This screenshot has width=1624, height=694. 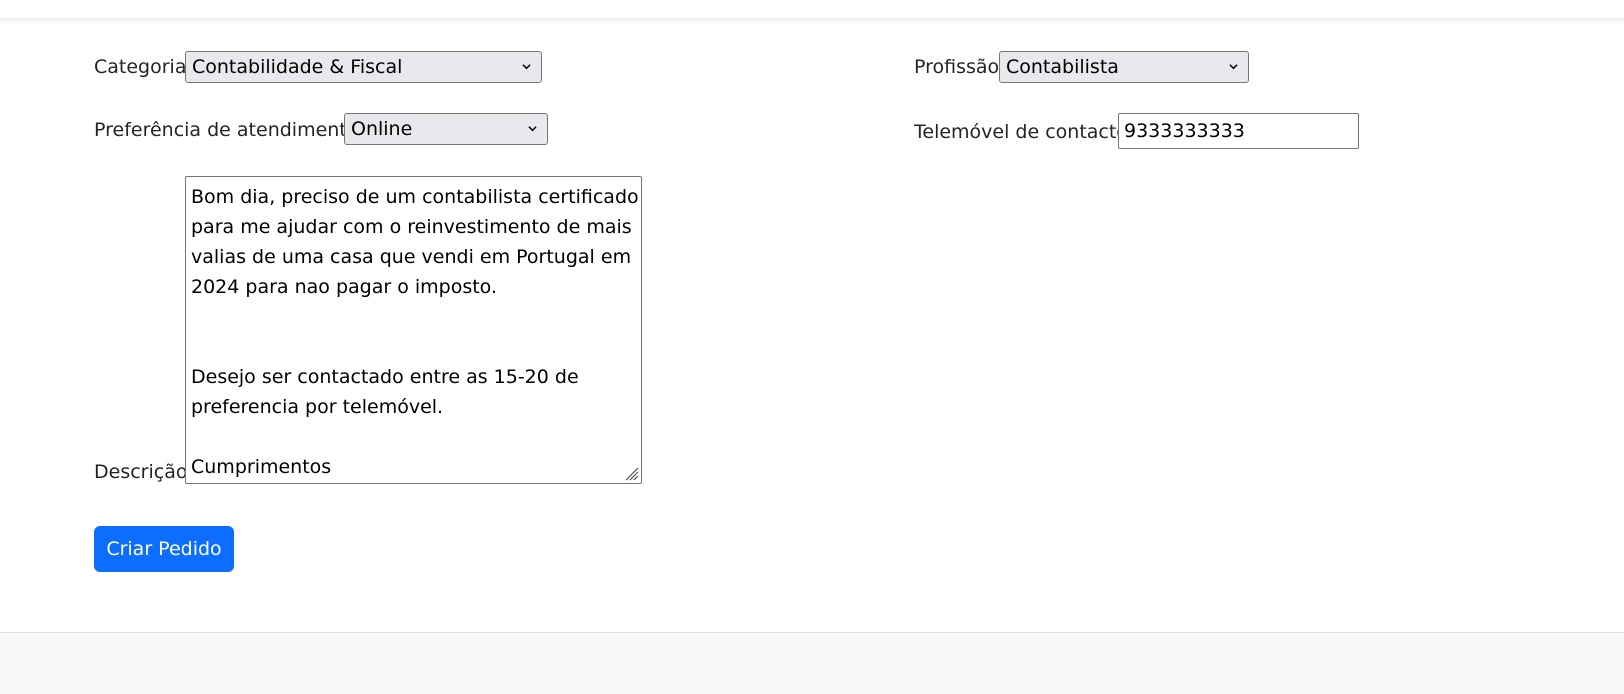 What do you see at coordinates (226, 130) in the screenshot?
I see `preferencia-label: Preferência de atendimento` at bounding box center [226, 130].